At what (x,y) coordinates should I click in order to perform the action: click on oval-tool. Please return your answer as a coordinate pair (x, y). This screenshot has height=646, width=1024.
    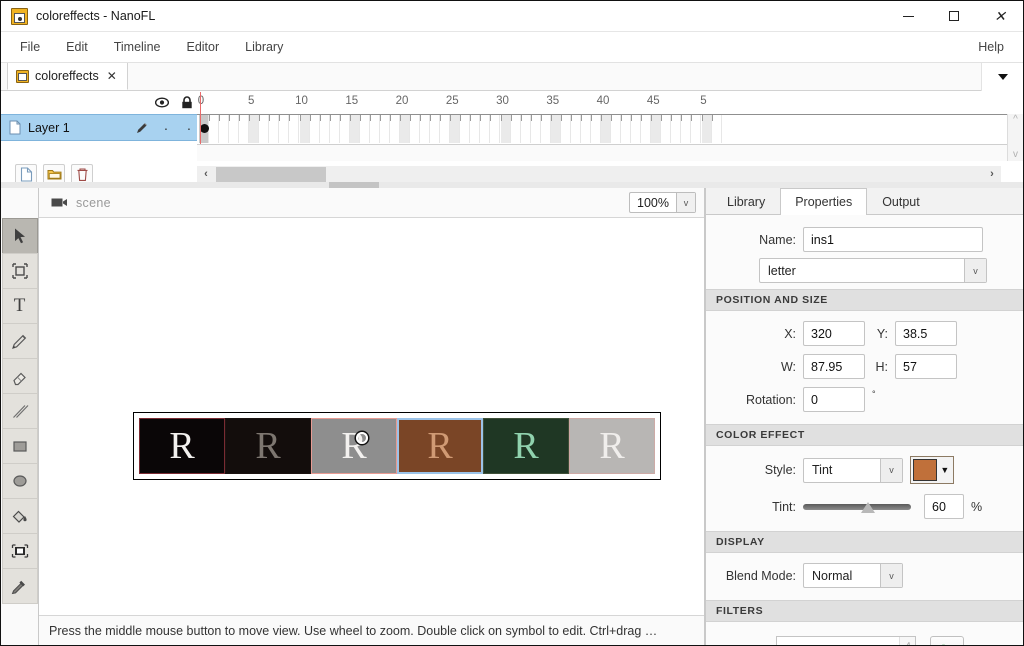
    Looking at the image, I should click on (19, 481).